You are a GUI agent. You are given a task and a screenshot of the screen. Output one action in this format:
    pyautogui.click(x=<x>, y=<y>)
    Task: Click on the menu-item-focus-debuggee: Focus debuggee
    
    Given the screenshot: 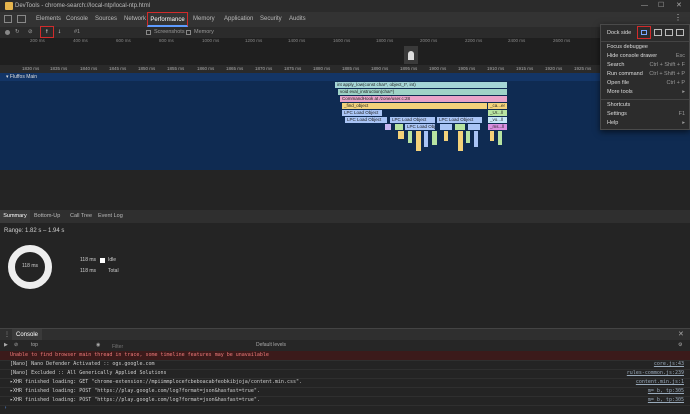 What is the action you would take?
    pyautogui.click(x=646, y=47)
    